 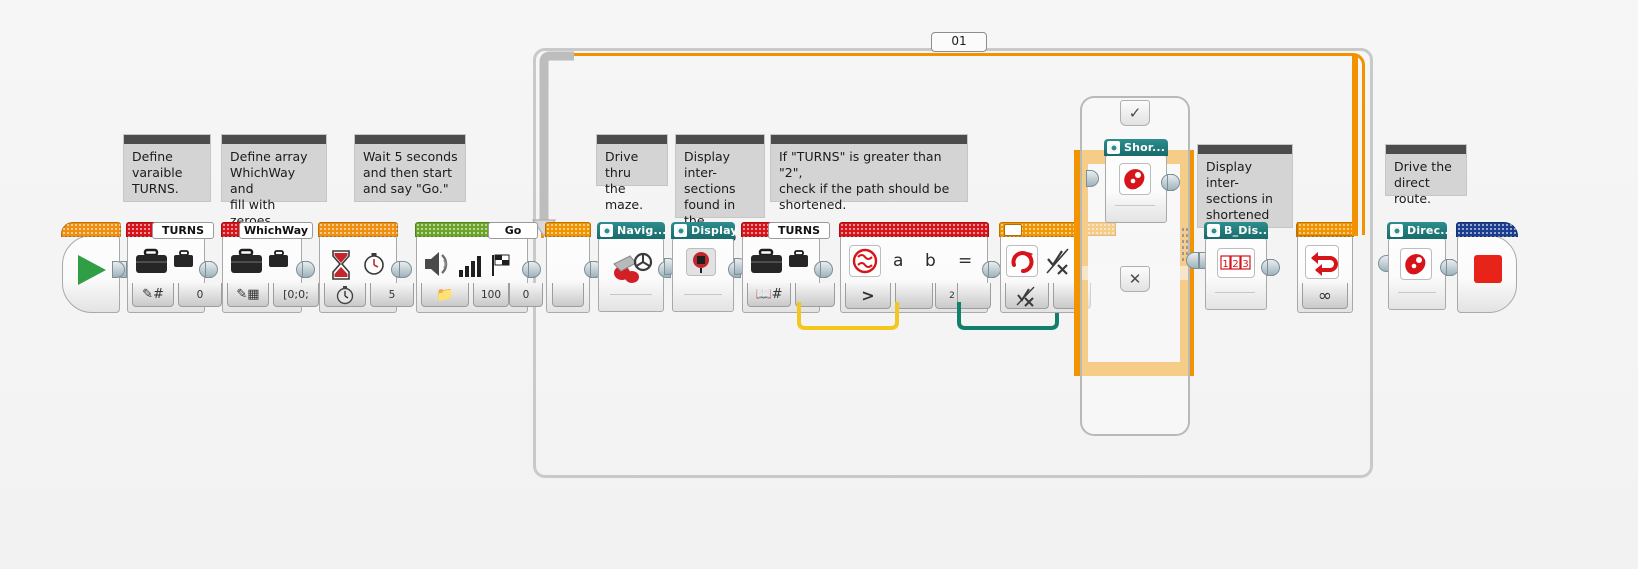 I want to click on variable-write-whichway-block: WhichWay ✎▦ [0;0;, so click(x=270, y=267).